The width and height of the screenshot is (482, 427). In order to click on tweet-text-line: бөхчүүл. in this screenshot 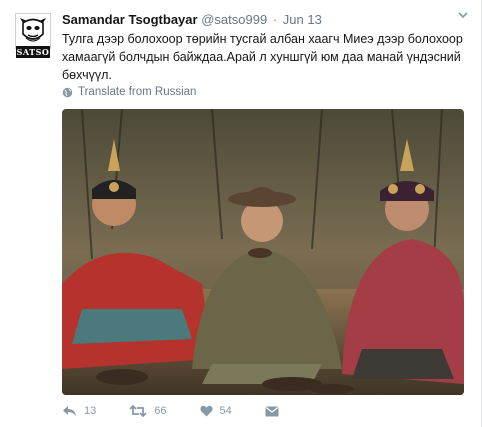, I will do `click(87, 75)`.